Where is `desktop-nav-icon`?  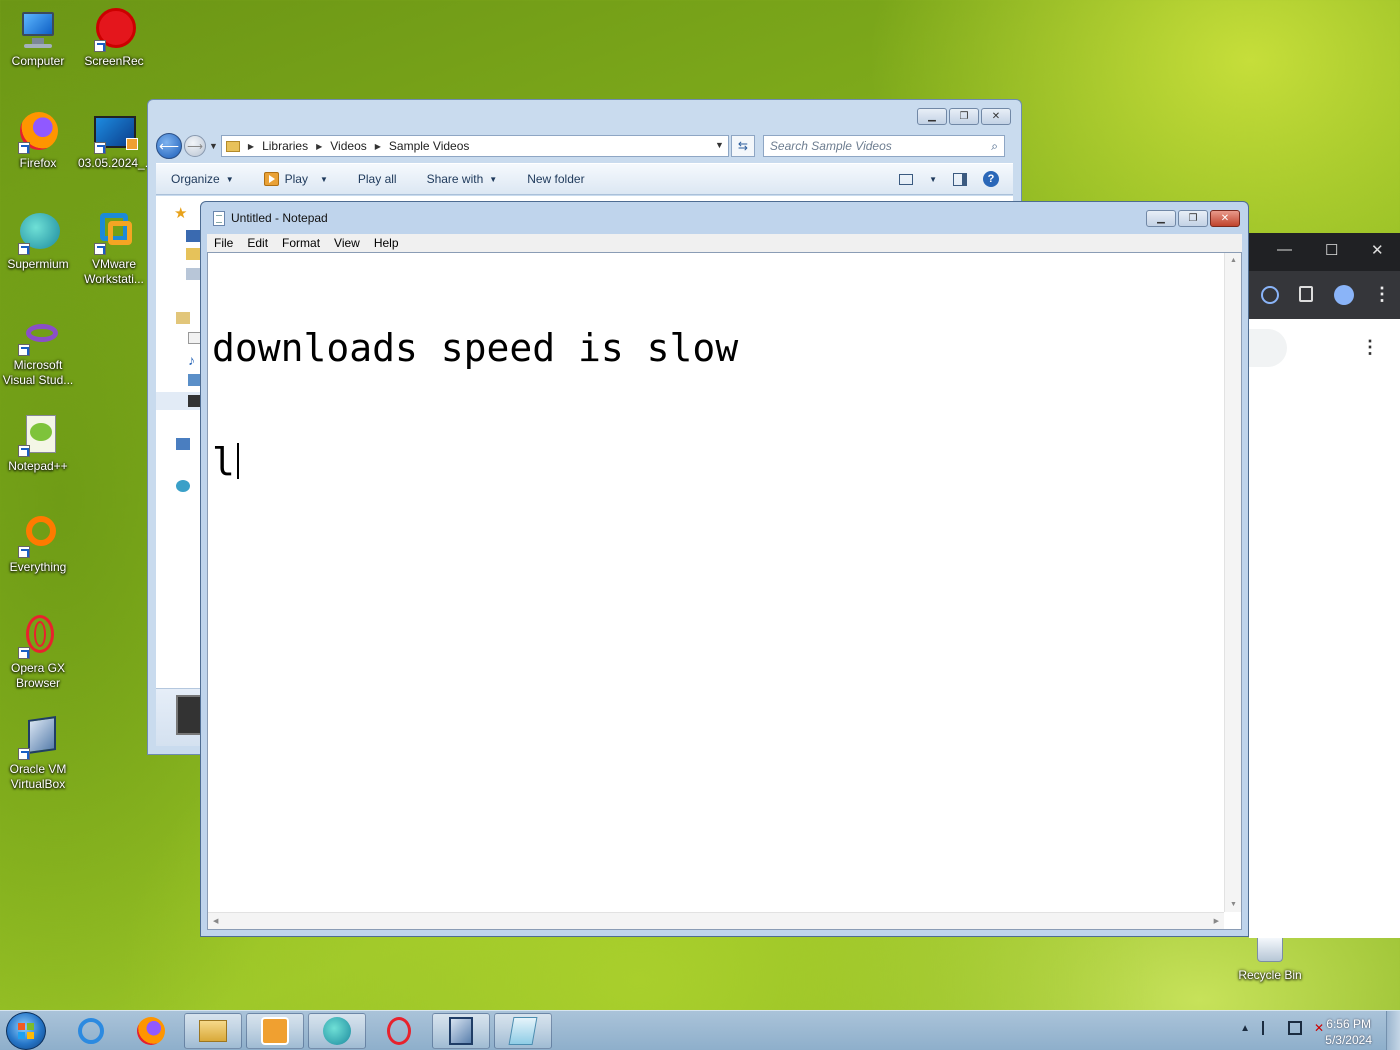
desktop-nav-icon is located at coordinates (193, 236).